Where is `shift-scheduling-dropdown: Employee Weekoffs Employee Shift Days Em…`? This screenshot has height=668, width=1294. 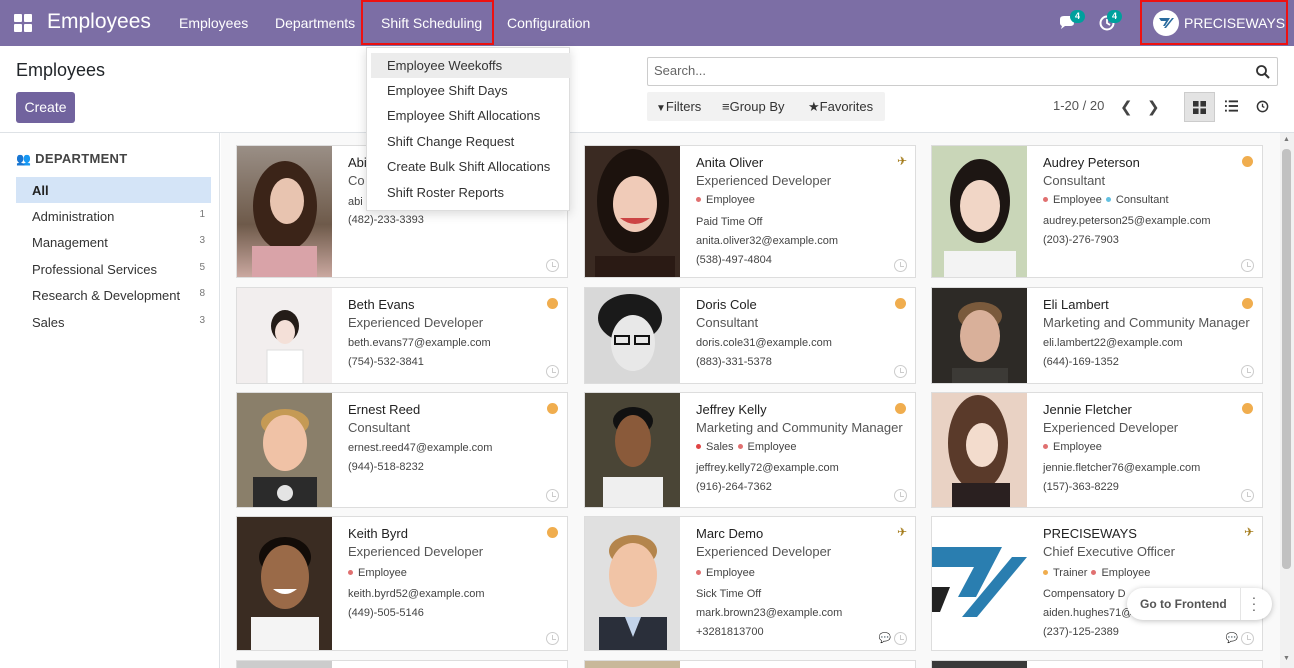 shift-scheduling-dropdown: Employee Weekoffs Employee Shift Days Em… is located at coordinates (468, 129).